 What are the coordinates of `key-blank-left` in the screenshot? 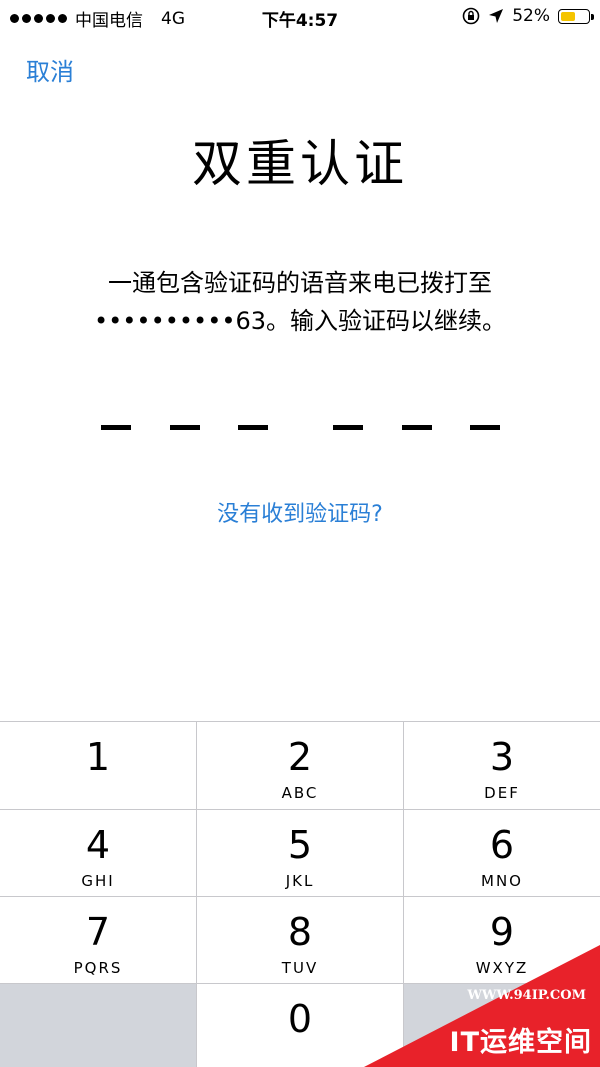 It's located at (98, 1025).